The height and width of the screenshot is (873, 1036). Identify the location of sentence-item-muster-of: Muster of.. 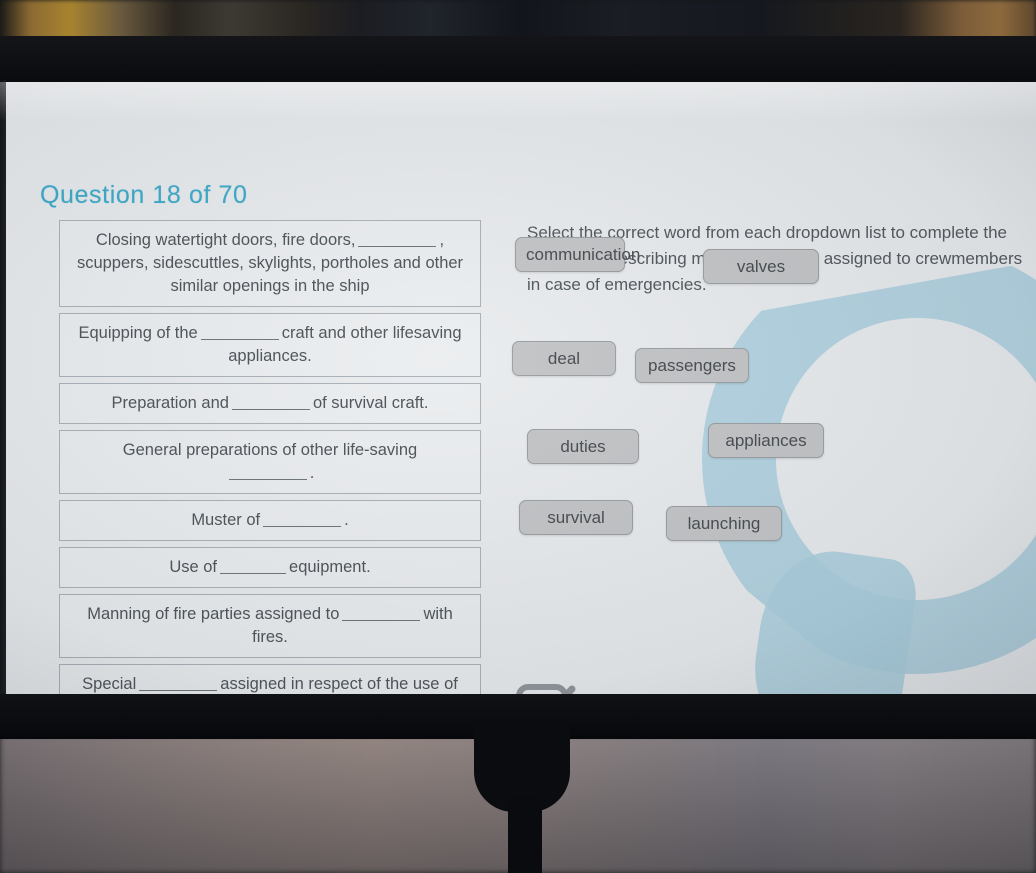
(270, 520).